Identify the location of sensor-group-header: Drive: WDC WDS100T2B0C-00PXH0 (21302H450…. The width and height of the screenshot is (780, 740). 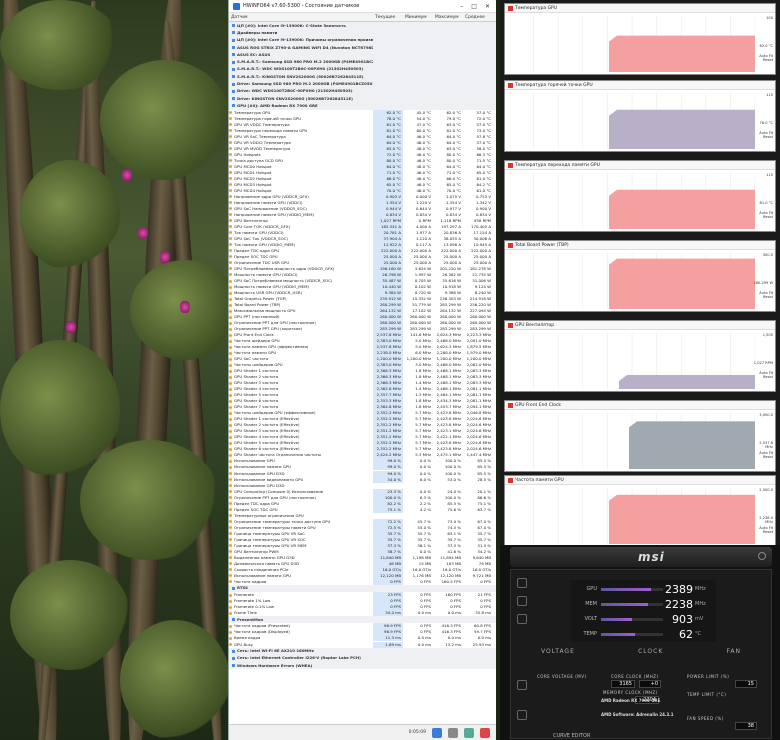
(362, 91).